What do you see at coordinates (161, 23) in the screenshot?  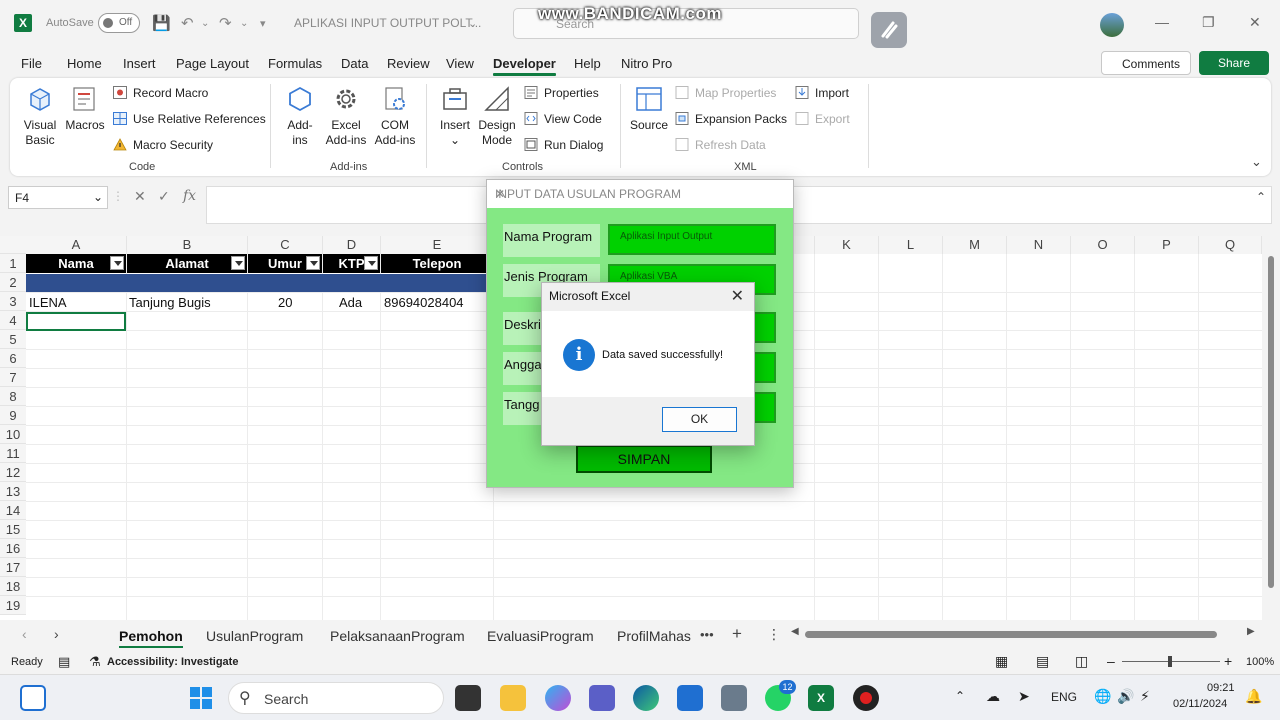 I see `save-icon: 💾` at bounding box center [161, 23].